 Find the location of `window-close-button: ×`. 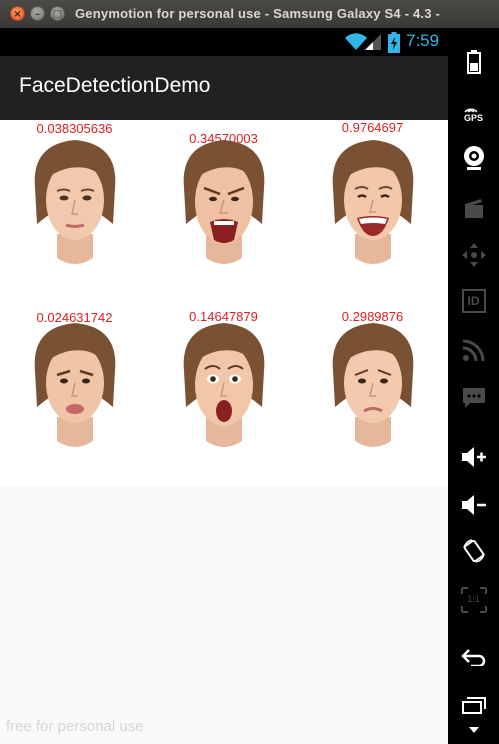

window-close-button: × is located at coordinates (17, 13).